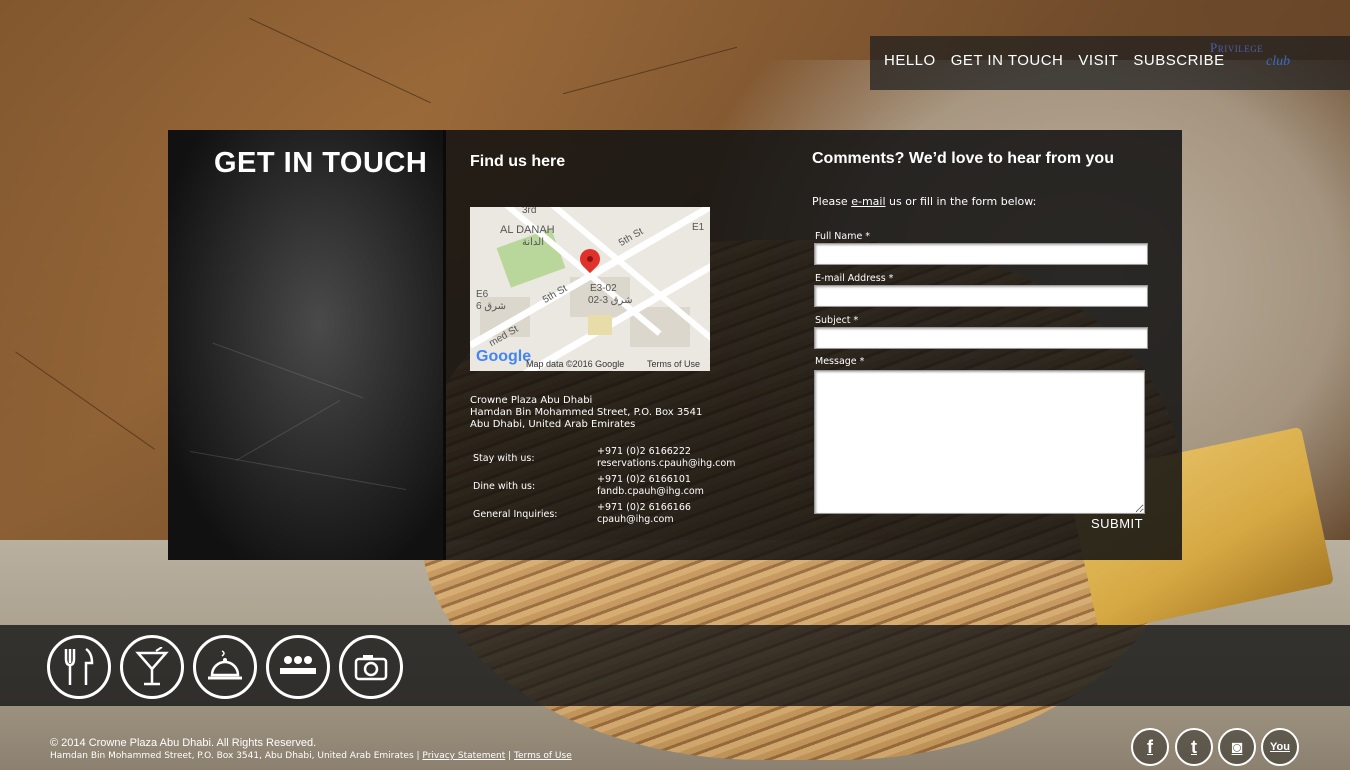 This screenshot has width=1350, height=770. What do you see at coordinates (963, 158) in the screenshot?
I see `comments-heading: Comments? We’d love to hear from you` at bounding box center [963, 158].